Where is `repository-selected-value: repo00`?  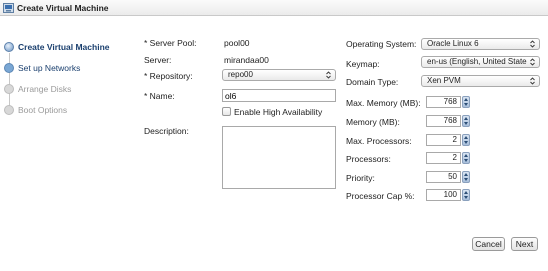 repository-selected-value: repo00 is located at coordinates (240, 74).